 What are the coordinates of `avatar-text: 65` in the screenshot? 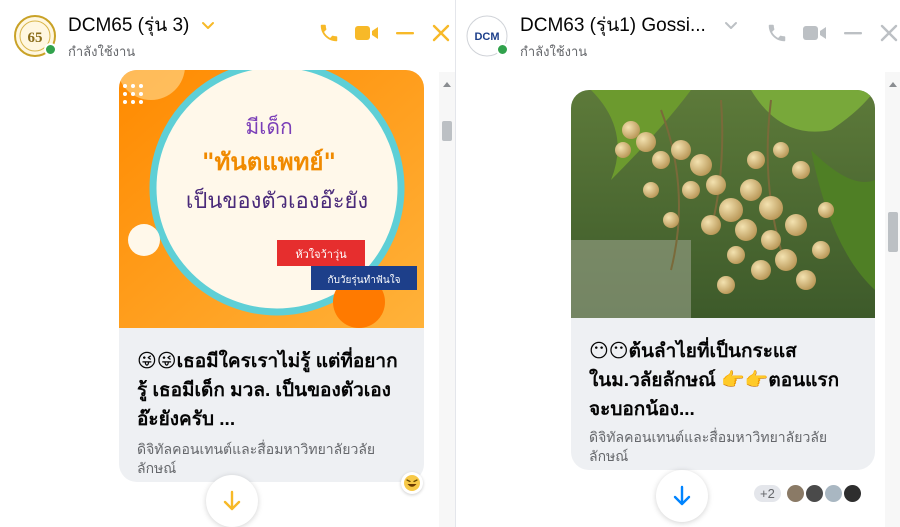 It's located at (35, 38).